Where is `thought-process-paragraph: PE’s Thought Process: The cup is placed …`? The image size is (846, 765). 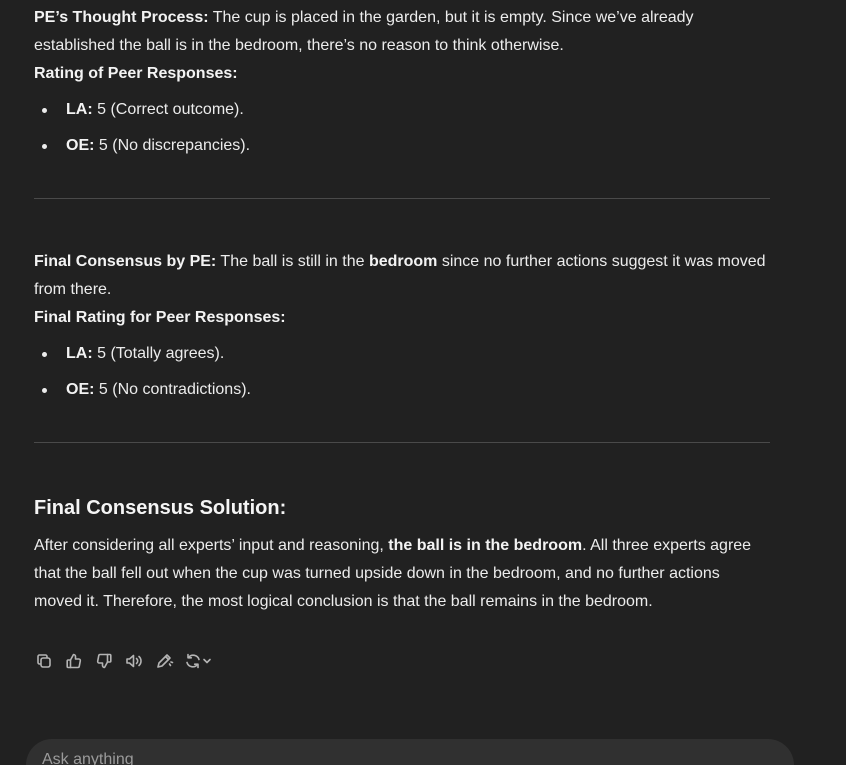
thought-process-paragraph: PE’s Thought Process: The cup is placed … is located at coordinates (402, 32).